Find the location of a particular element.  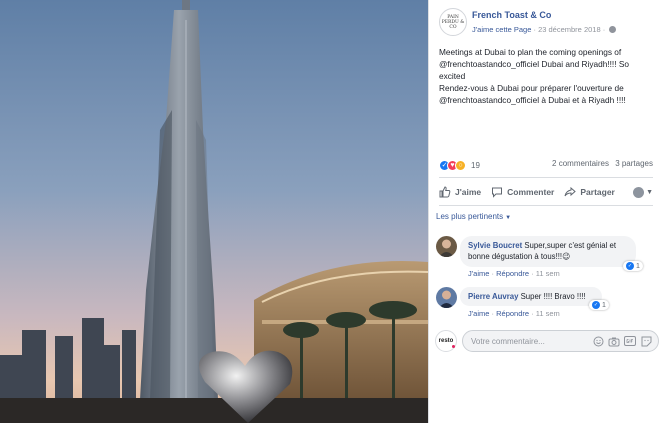

comment-text: Super !!!! Bravo !!!! is located at coordinates (553, 296).